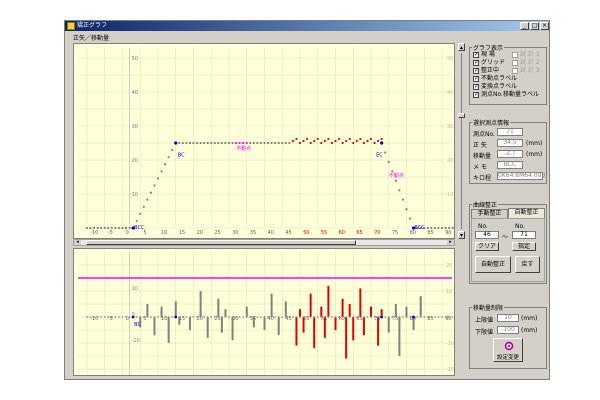 The height and width of the screenshot is (400, 600). What do you see at coordinates (508, 330) in the screenshot?
I see `lower-limit-input: -100` at bounding box center [508, 330].